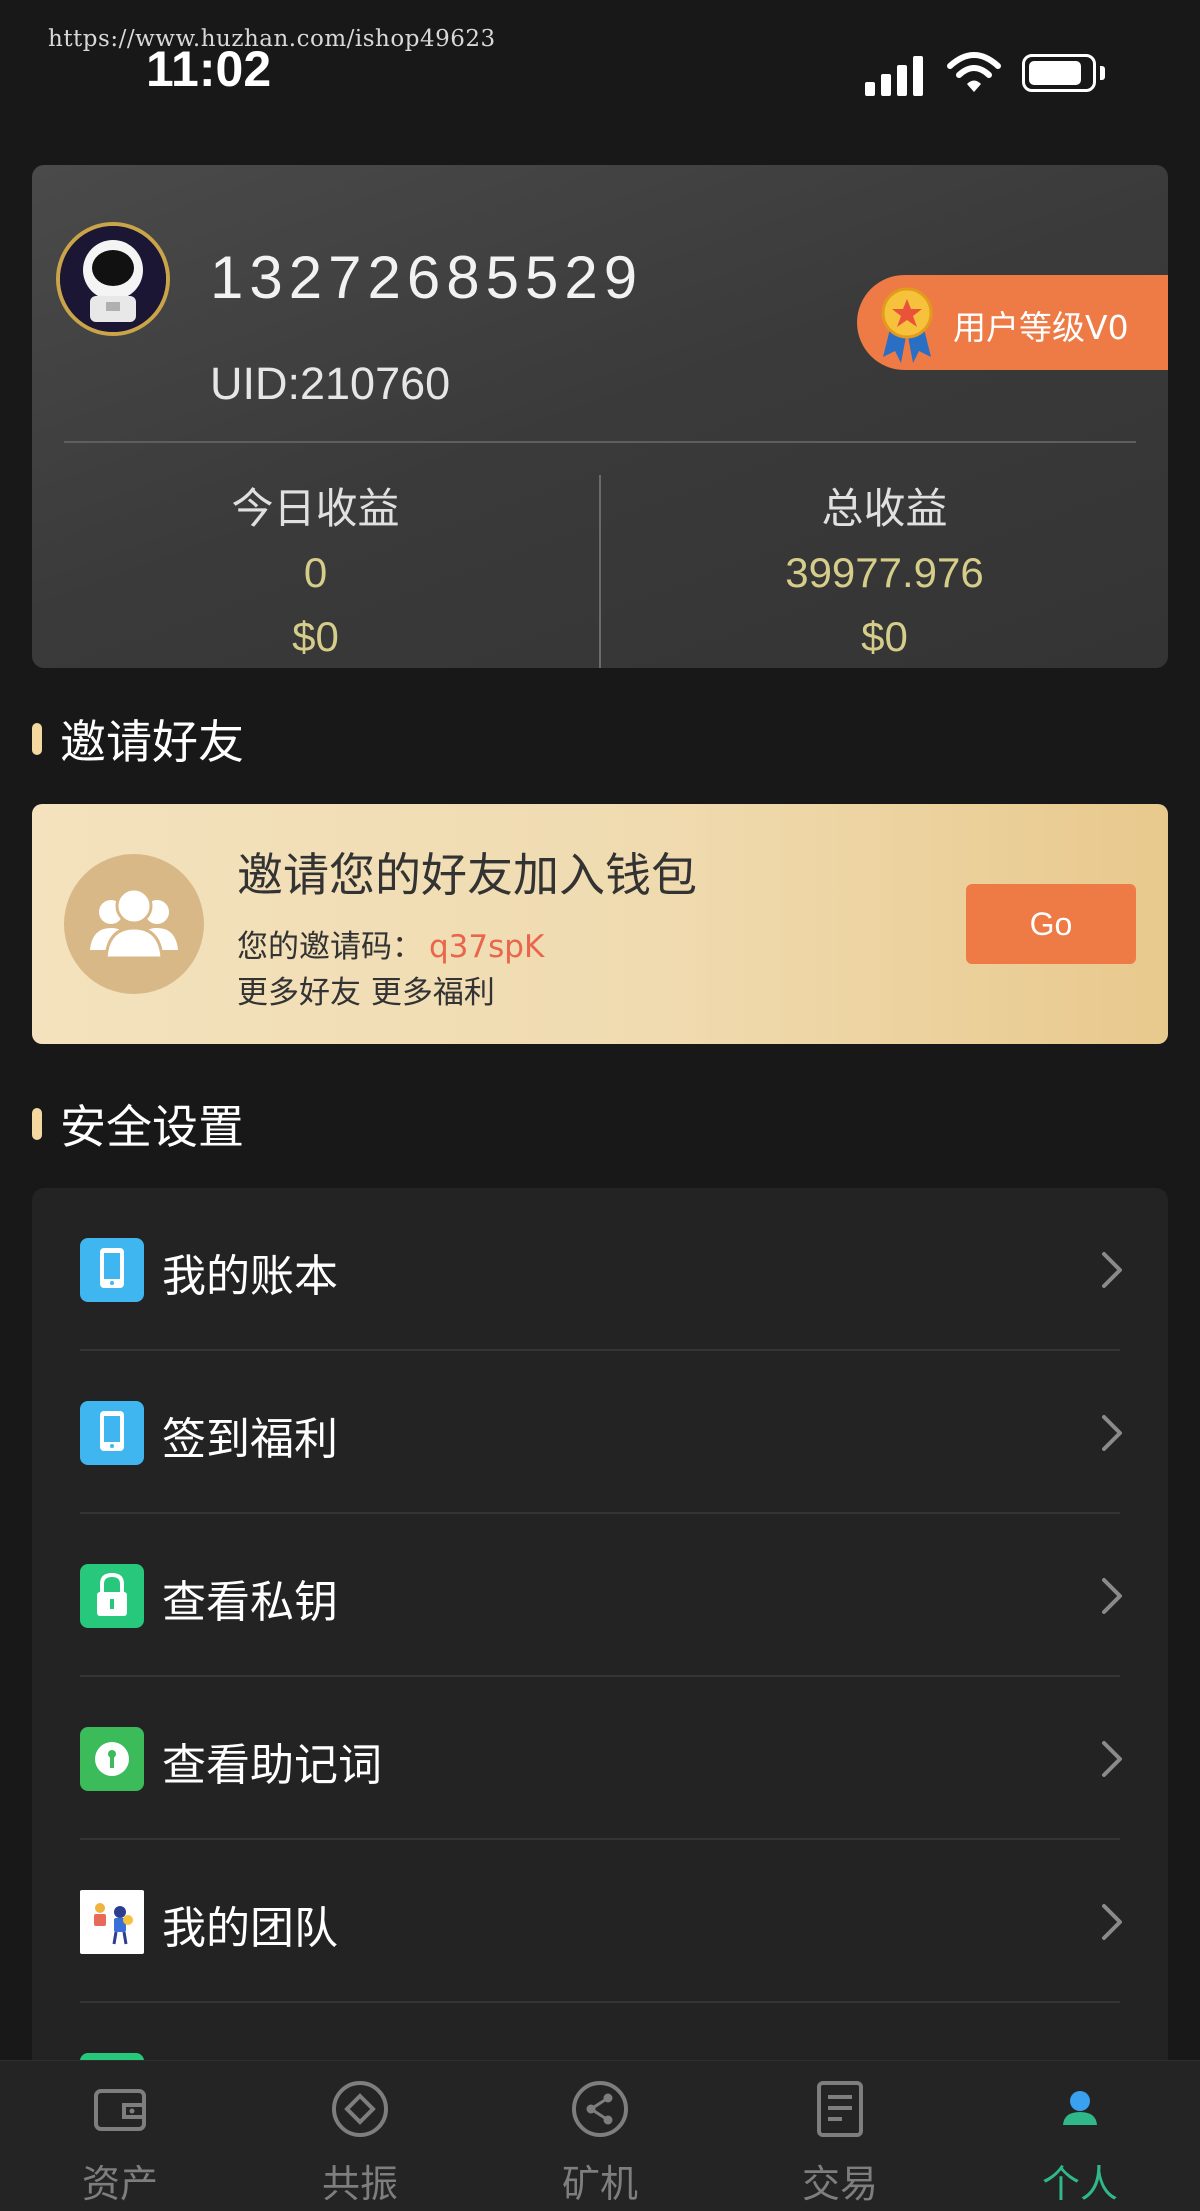 This screenshot has height=2211, width=1200. What do you see at coordinates (330, 383) in the screenshot?
I see `user-uid: UID:210760` at bounding box center [330, 383].